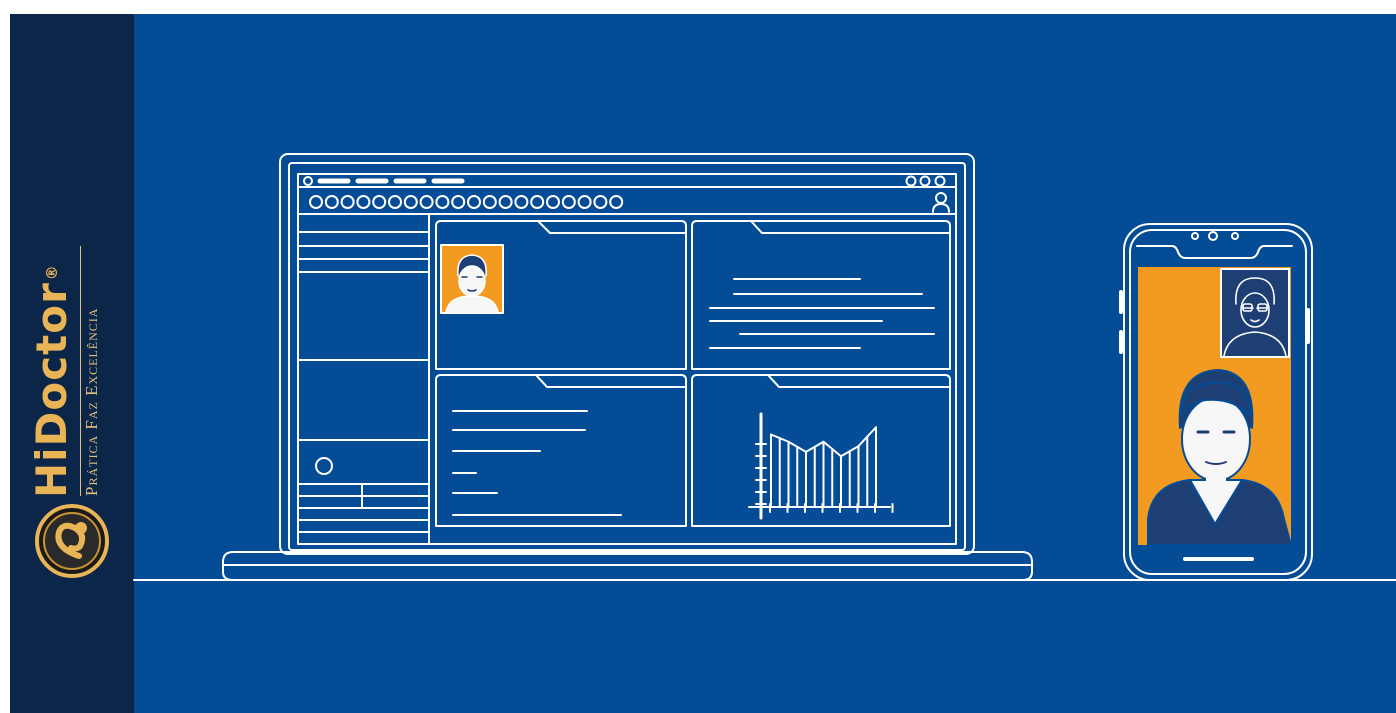 The width and height of the screenshot is (1396, 713). What do you see at coordinates (940, 181) in the screenshot?
I see `close-icon` at bounding box center [940, 181].